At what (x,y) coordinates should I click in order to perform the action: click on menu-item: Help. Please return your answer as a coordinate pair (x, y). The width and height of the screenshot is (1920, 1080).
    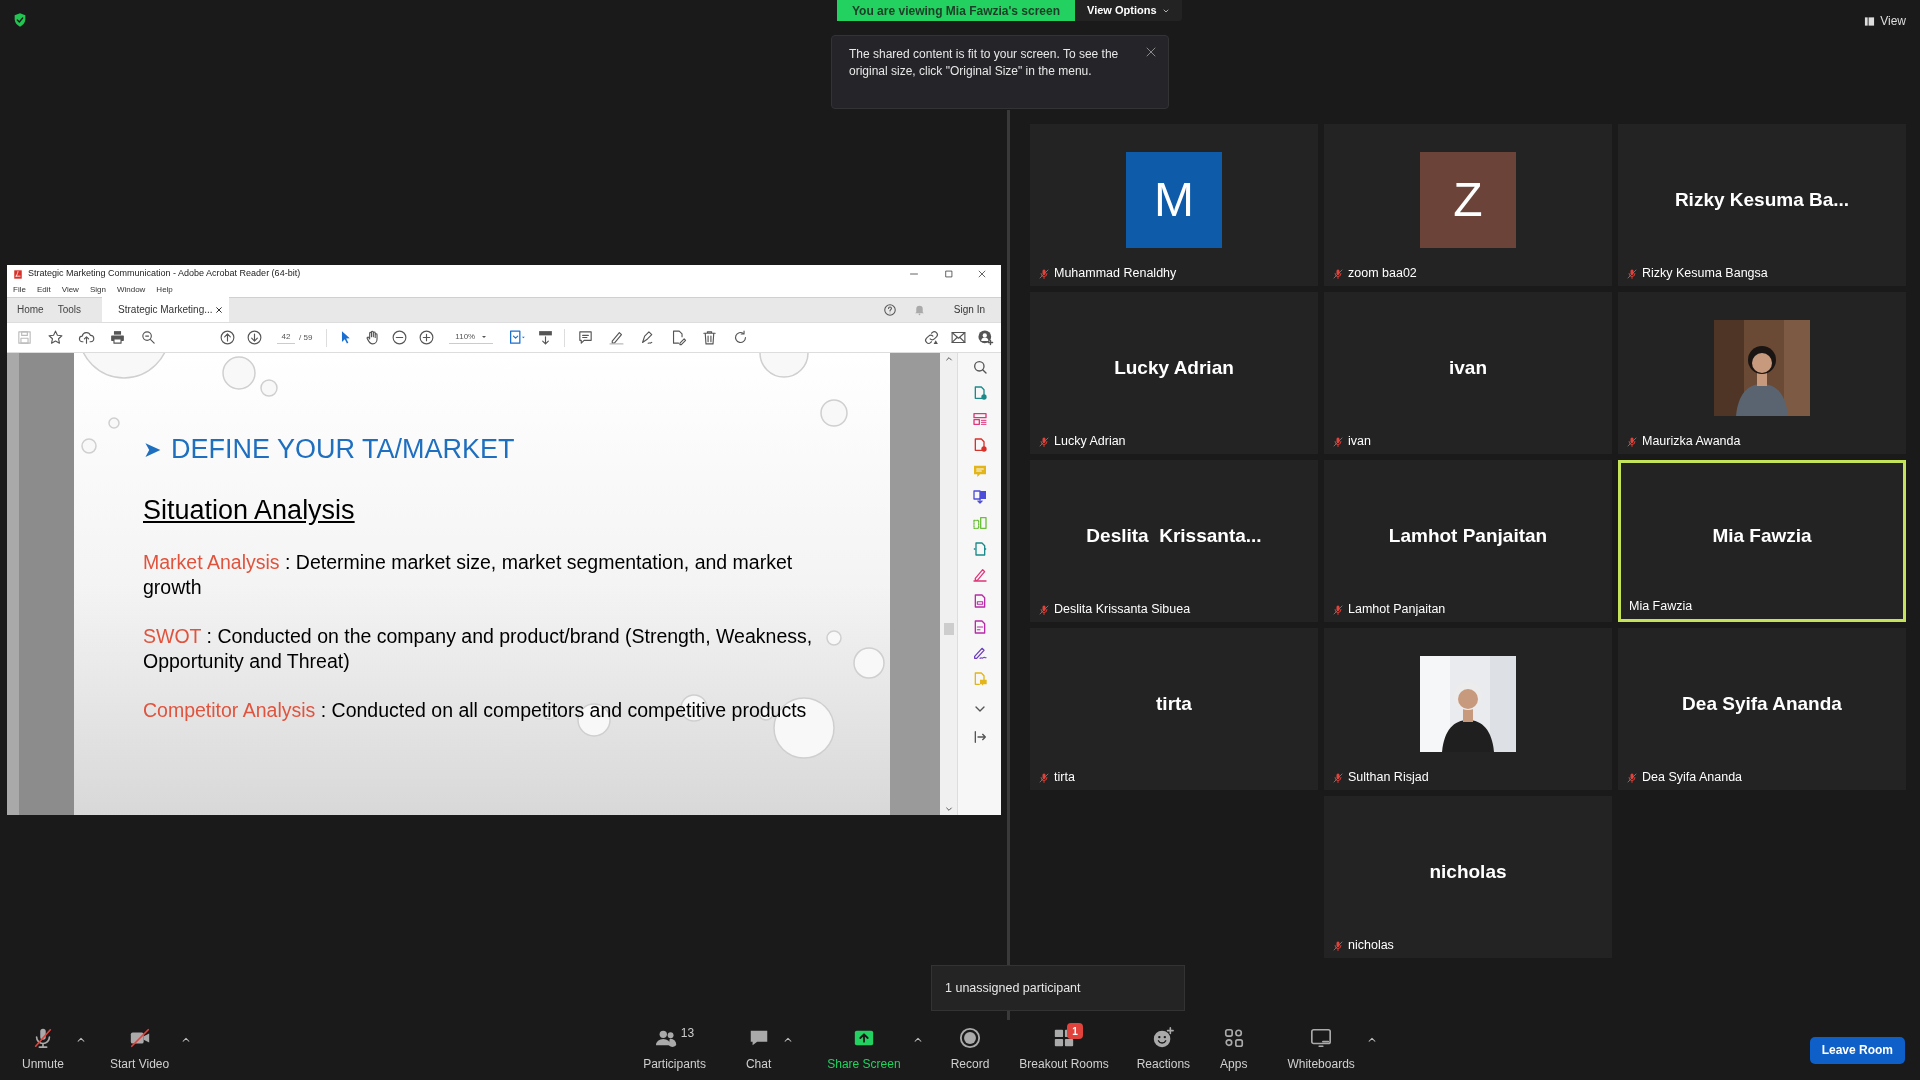
    Looking at the image, I should click on (164, 290).